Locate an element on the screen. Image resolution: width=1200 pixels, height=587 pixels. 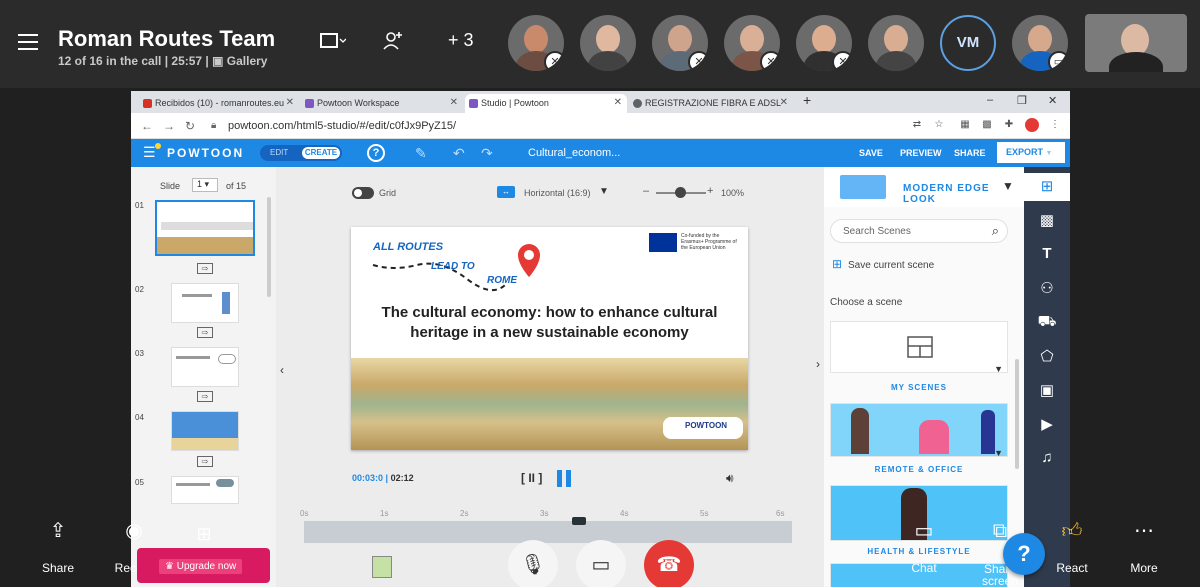
extension-icon: ▦ is located at coordinates (965, 125).